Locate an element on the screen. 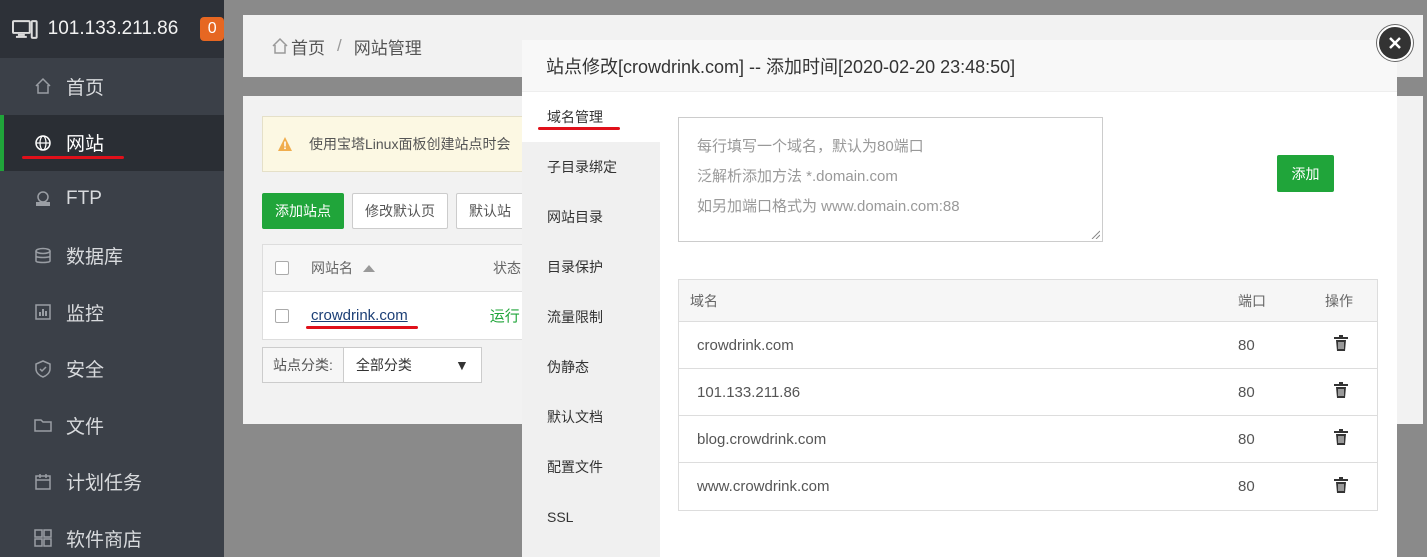 Image resolution: width=1427 pixels, height=557 pixels. annotation-underline-site is located at coordinates (362, 327).